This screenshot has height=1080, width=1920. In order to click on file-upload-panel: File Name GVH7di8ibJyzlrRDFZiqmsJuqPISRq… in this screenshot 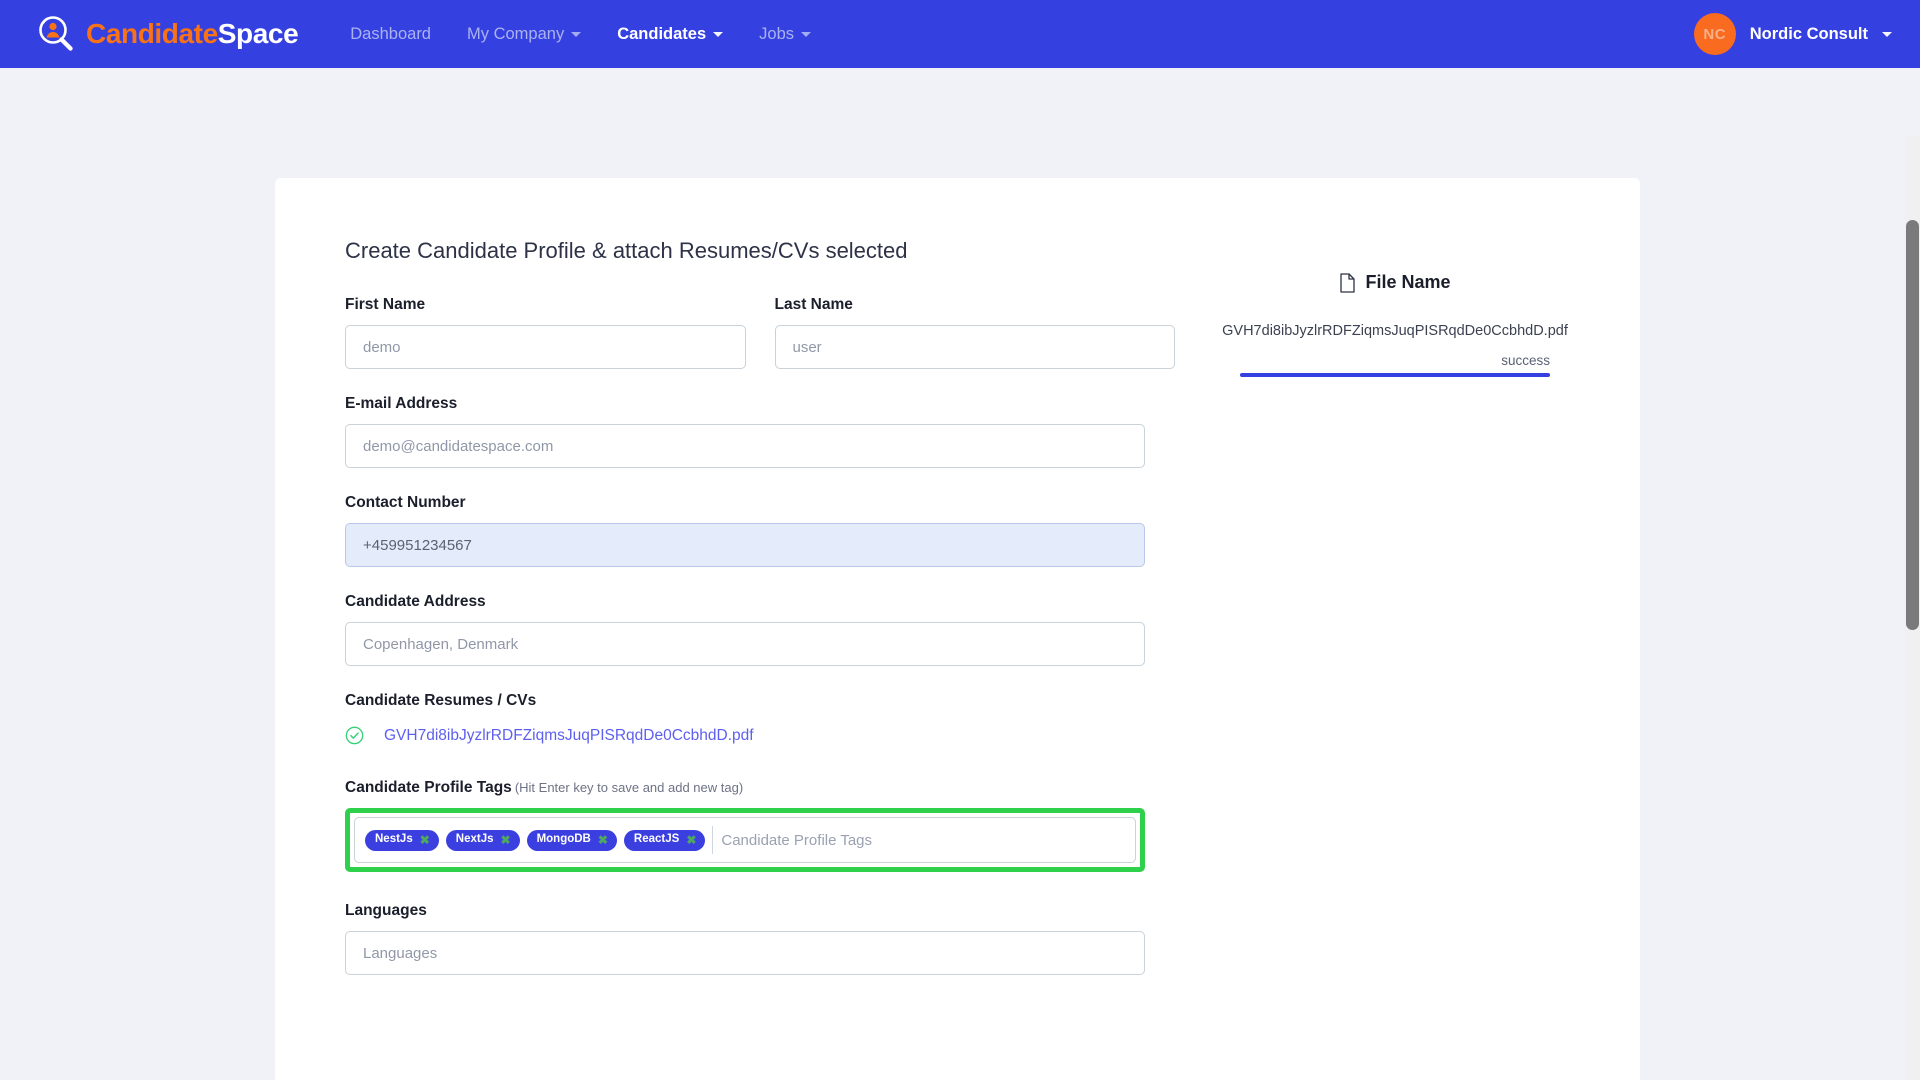, I will do `click(1395, 307)`.